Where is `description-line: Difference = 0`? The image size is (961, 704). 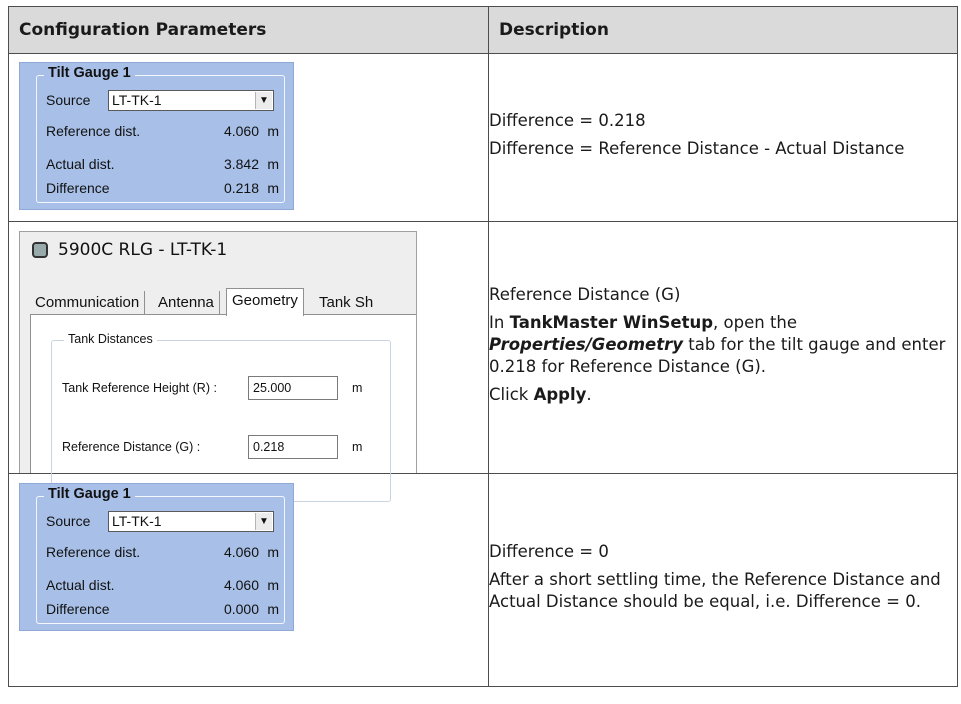 description-line: Difference = 0 is located at coordinates (549, 551).